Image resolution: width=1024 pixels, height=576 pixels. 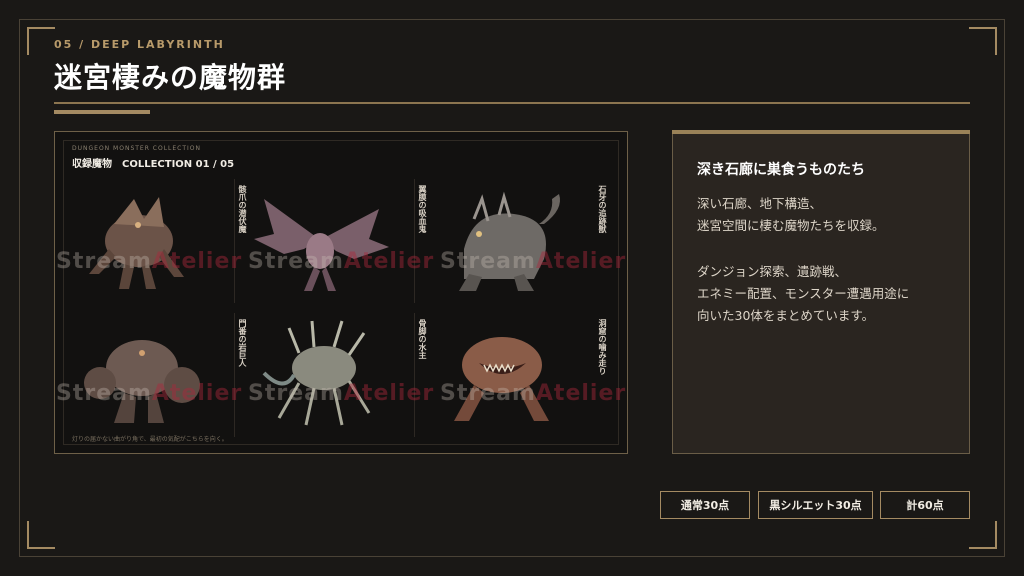 What do you see at coordinates (772, 271) in the screenshot?
I see `panel-text-line: ダンジョン探索、遺跡戦、` at bounding box center [772, 271].